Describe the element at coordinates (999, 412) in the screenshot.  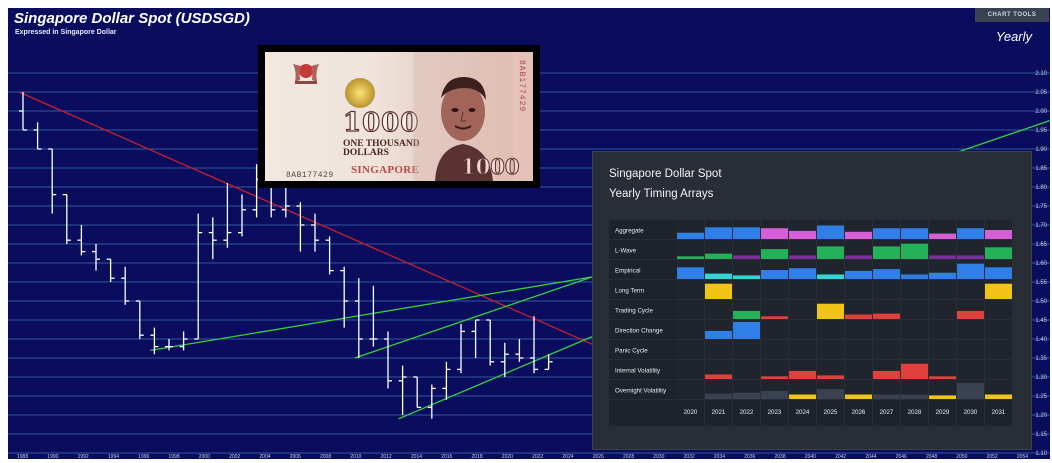
I see `array-year-label: 2031` at that location.